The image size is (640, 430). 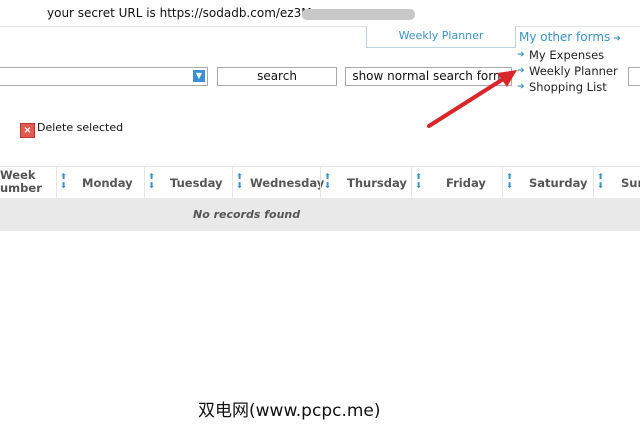 I want to click on column-header-thursday: ⬆ ⬇ Thursday, so click(x=365, y=182).